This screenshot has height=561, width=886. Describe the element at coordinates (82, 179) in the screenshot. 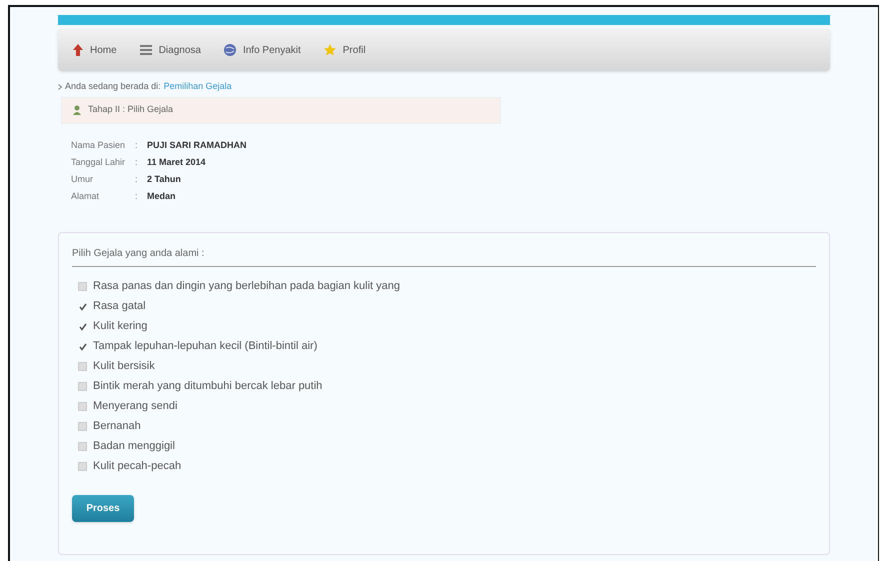

I see `field-label: Umur` at that location.